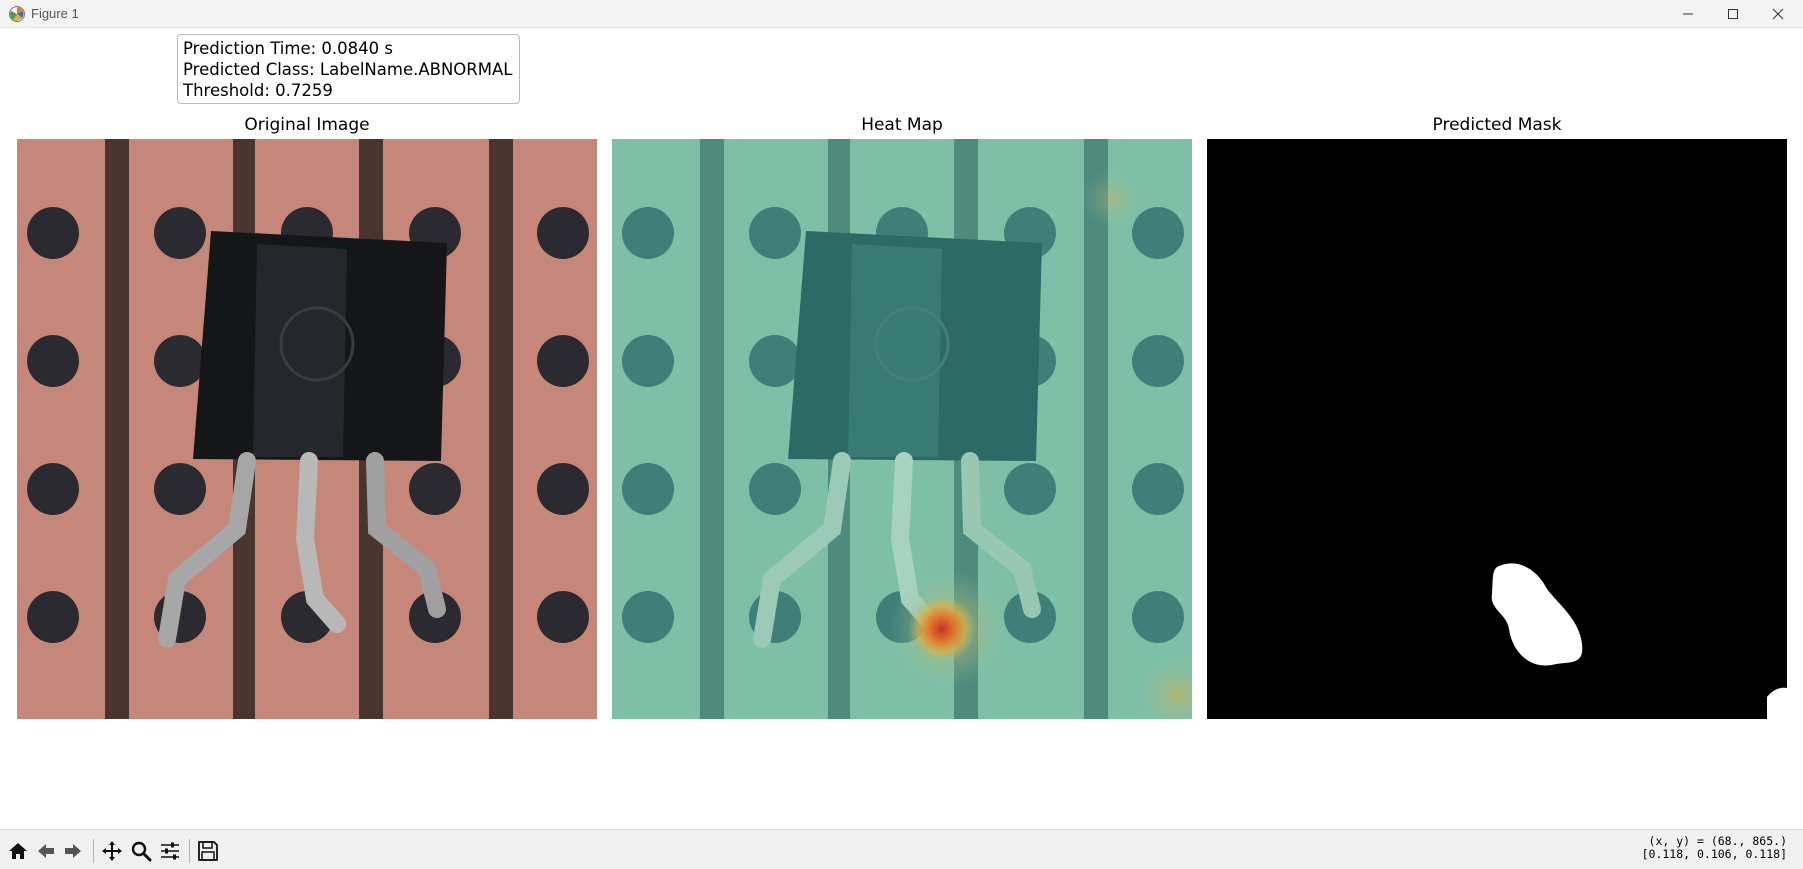 This screenshot has height=869, width=1803. What do you see at coordinates (288, 48) in the screenshot?
I see `prediction-time-text: Prediction Time: 0.0840 s` at bounding box center [288, 48].